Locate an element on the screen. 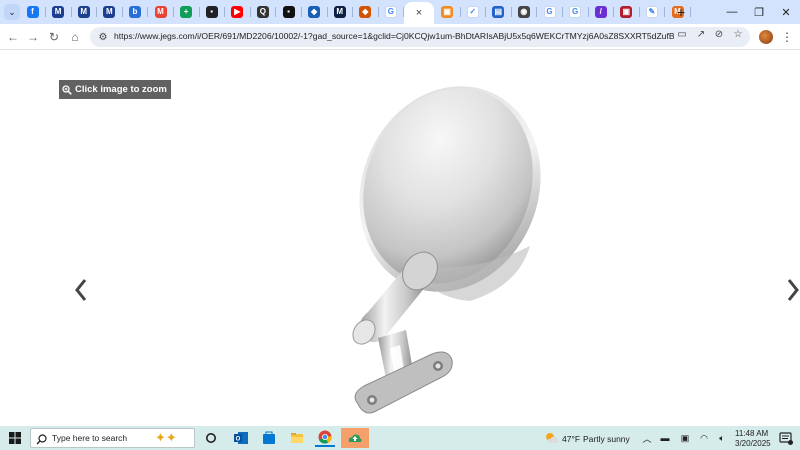 The image size is (800, 450). browser-tab: b is located at coordinates (135, 12).